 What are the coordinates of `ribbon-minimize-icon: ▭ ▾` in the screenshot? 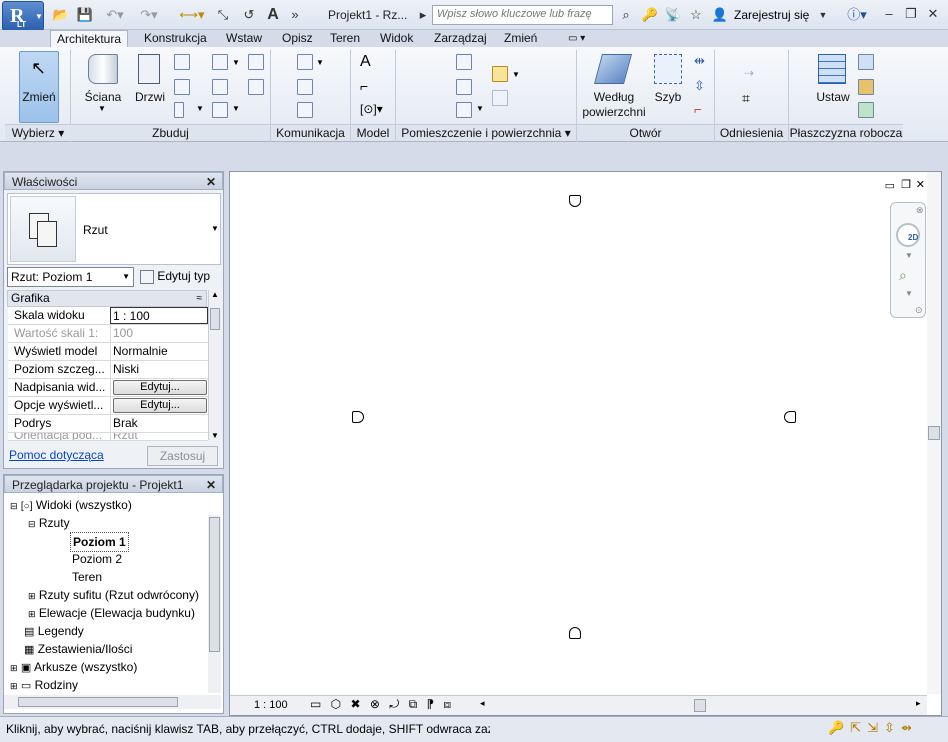 It's located at (576, 38).